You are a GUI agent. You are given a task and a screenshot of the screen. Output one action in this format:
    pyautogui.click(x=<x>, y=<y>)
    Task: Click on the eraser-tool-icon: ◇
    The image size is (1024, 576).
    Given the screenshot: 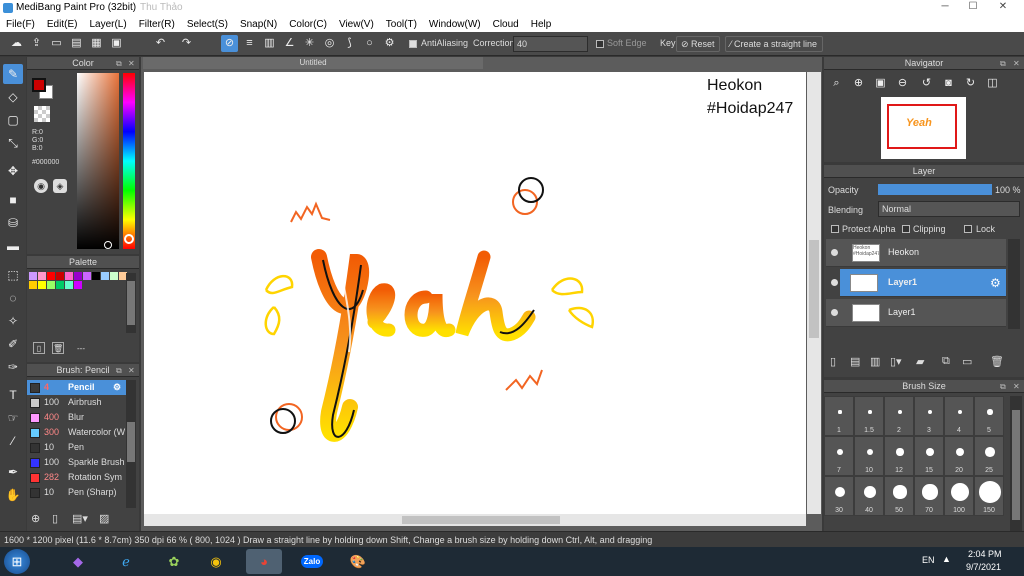 What is the action you would take?
    pyautogui.click(x=13, y=97)
    